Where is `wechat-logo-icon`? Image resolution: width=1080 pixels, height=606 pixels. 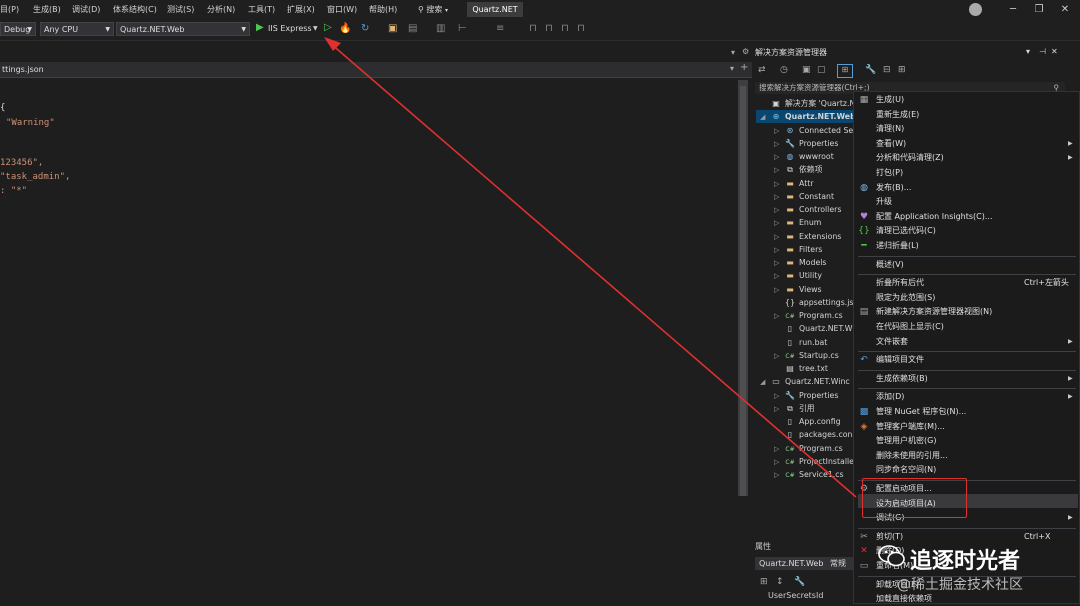
wechat-logo-icon is located at coordinates (891, 556).